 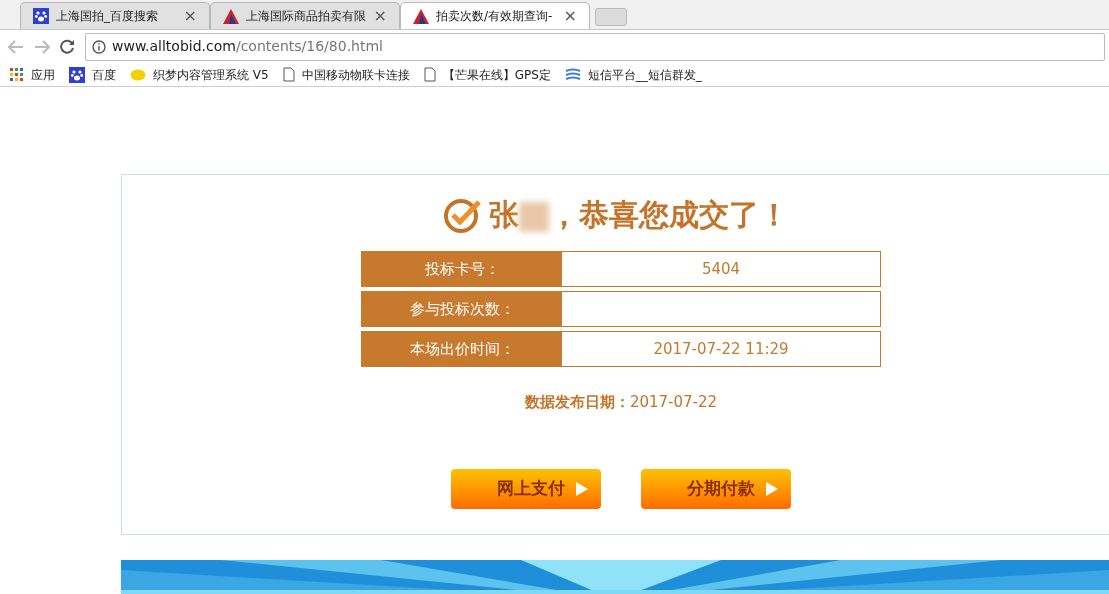 I want to click on tab-title: 上海国拍_百度搜索, so click(x=107, y=16).